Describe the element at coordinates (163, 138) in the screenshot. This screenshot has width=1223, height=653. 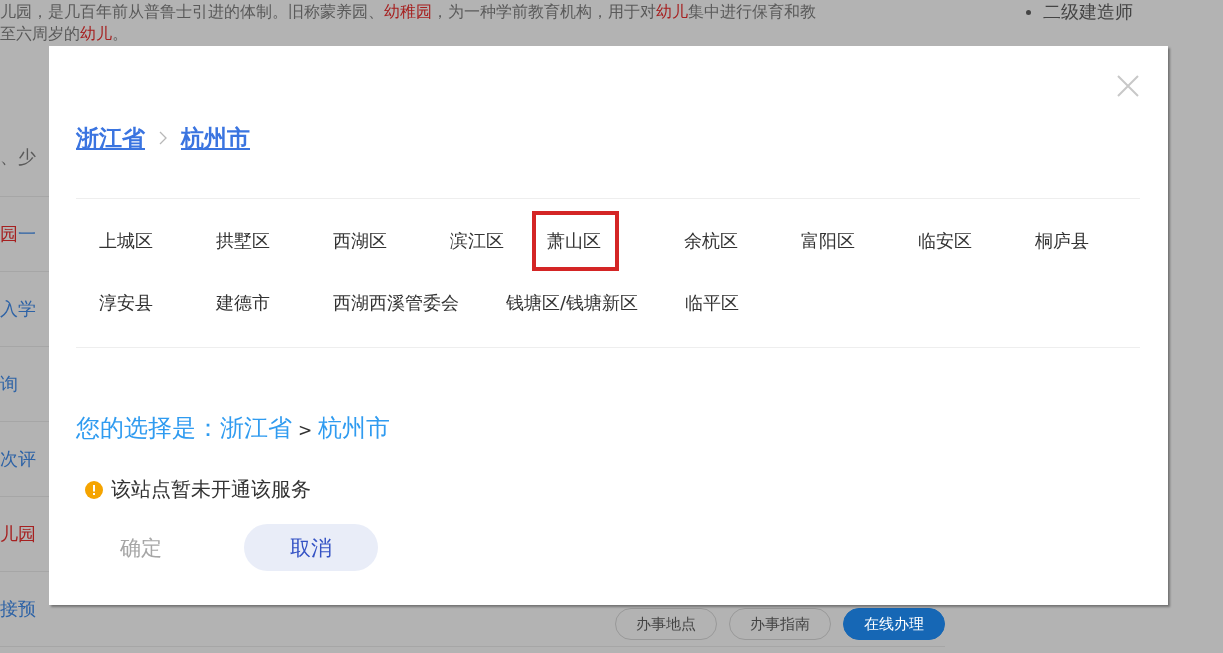
I see `chevron-icon` at that location.